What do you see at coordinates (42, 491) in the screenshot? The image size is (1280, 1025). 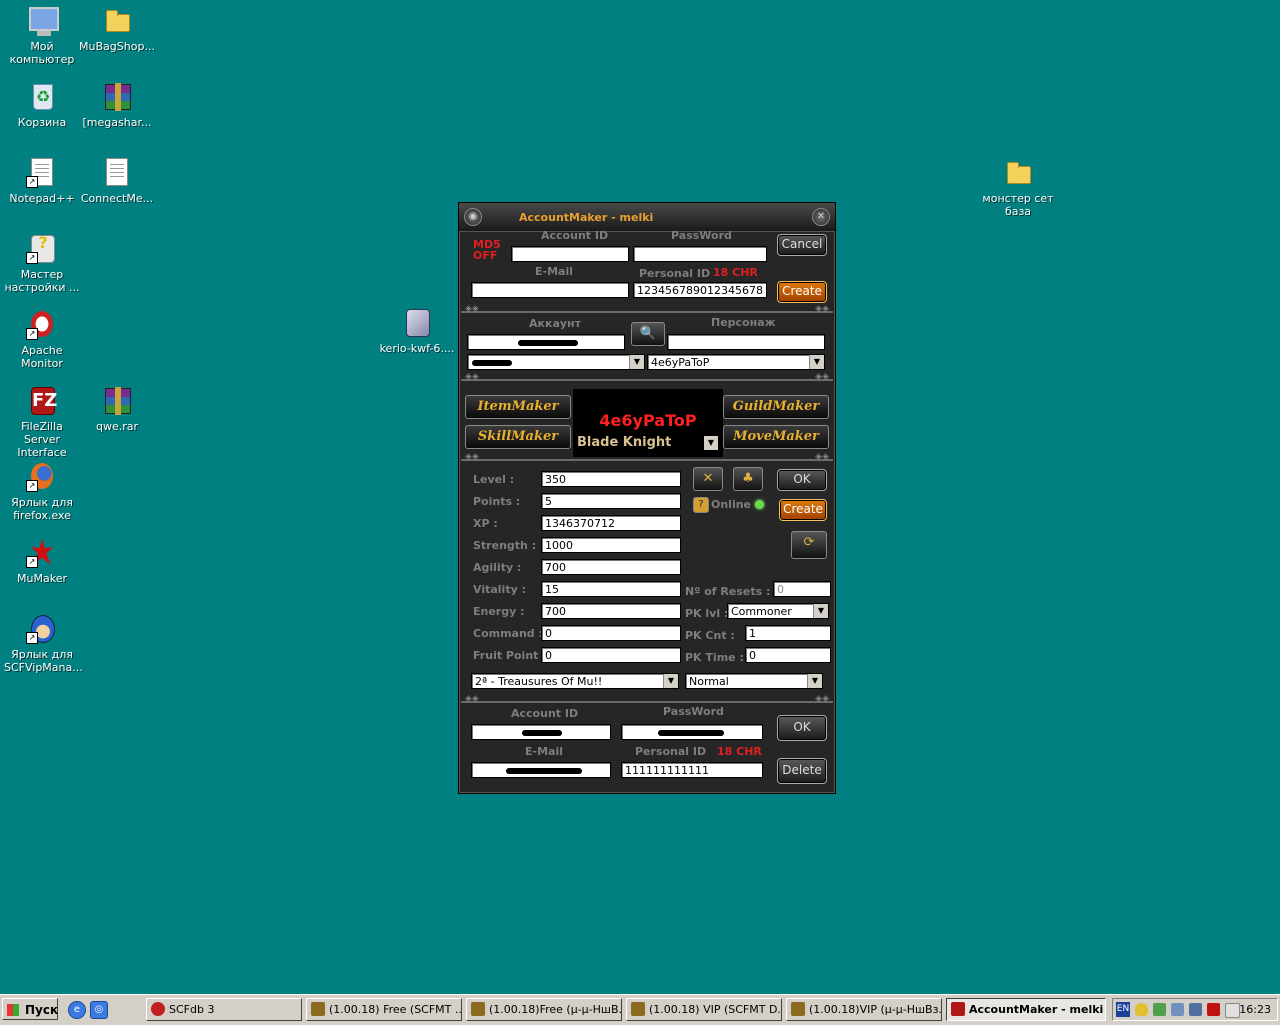 I see `desktop-icon-firefox: ↗ Ярлык для firefox.exe` at bounding box center [42, 491].